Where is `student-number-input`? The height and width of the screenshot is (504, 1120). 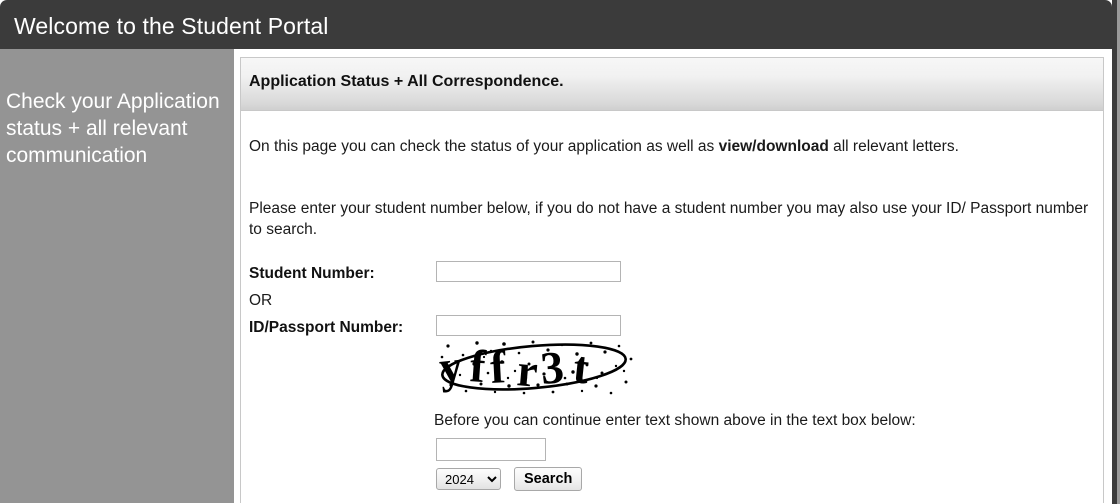 student-number-input is located at coordinates (528, 271).